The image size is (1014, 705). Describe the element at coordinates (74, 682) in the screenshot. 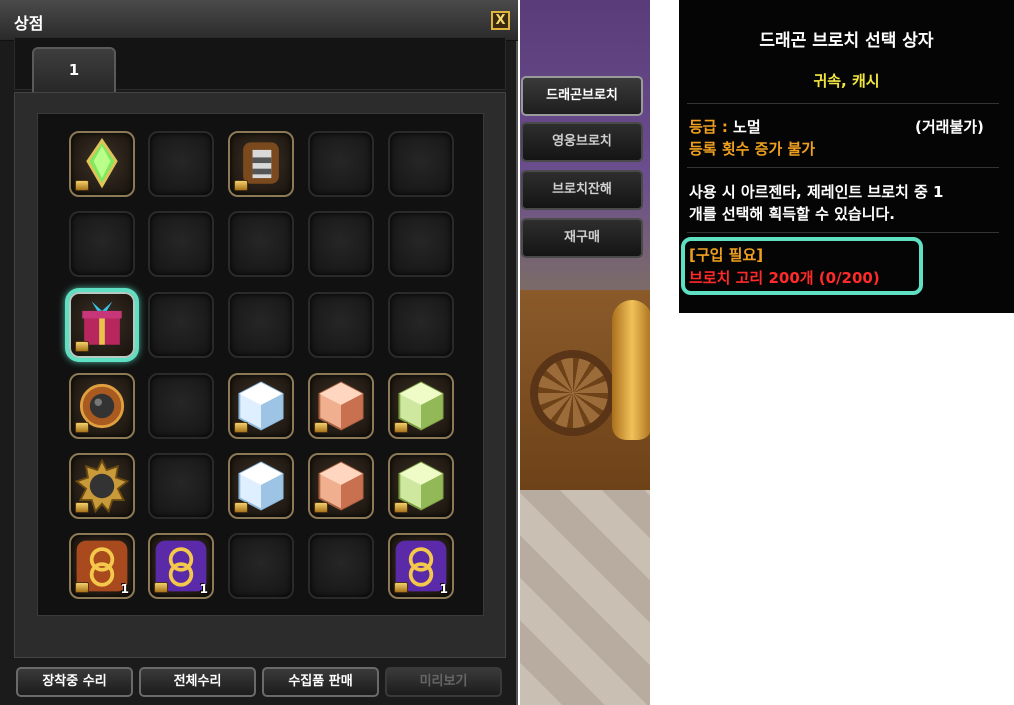

I see `repair-equipped-button: 장착중 수리` at that location.